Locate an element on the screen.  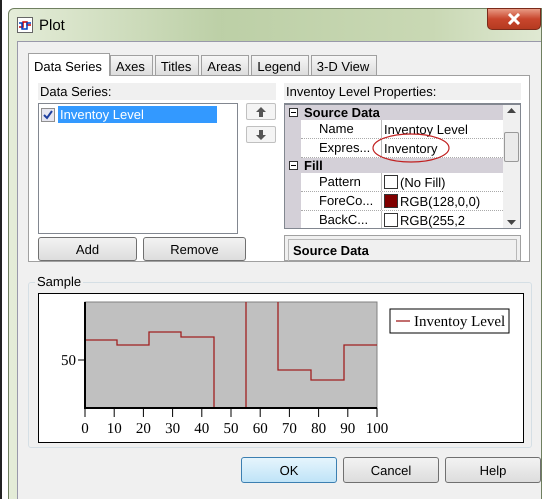
axis-tick-label: 80 is located at coordinates (318, 429).